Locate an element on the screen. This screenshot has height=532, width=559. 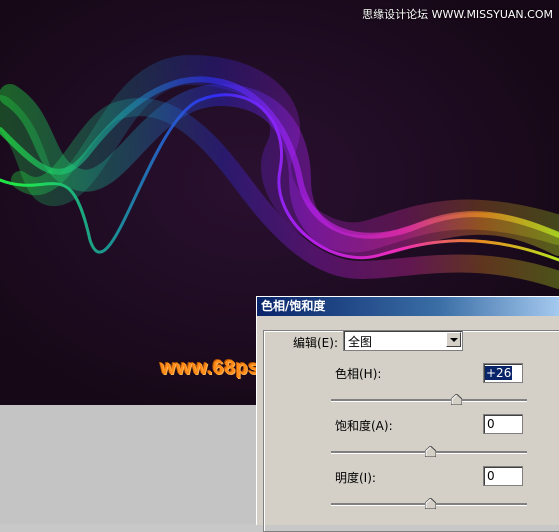
saturation-slider-thumb is located at coordinates (430, 451).